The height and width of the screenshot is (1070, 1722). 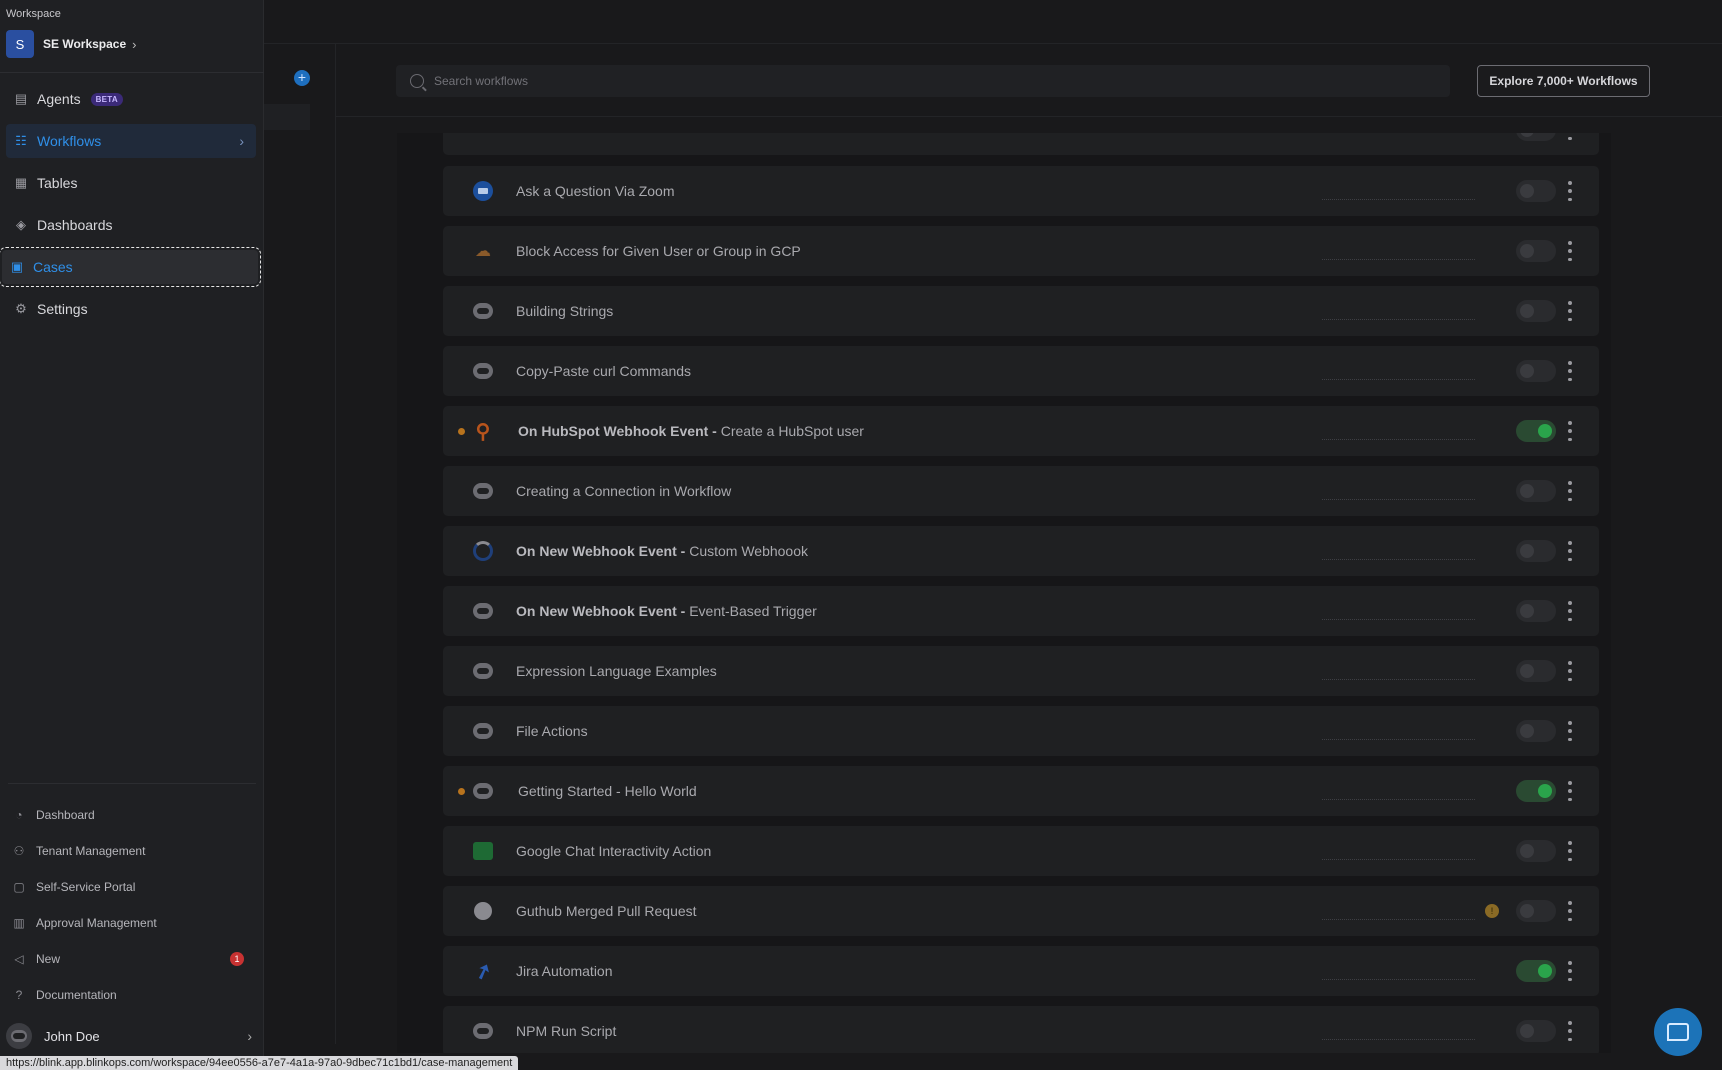 What do you see at coordinates (19, 959) in the screenshot?
I see `megaphone-icon: ◁` at bounding box center [19, 959].